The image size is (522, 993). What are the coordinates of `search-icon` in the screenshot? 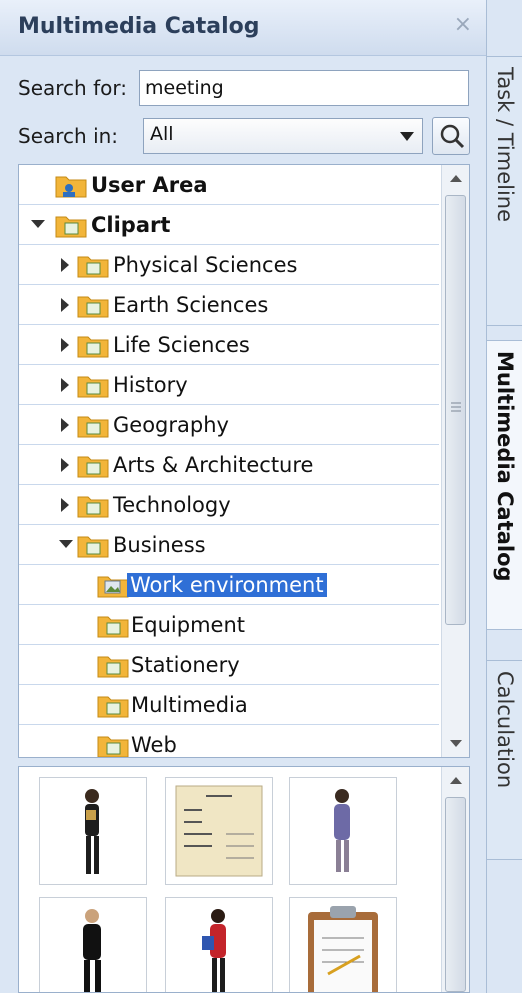 It's located at (452, 136).